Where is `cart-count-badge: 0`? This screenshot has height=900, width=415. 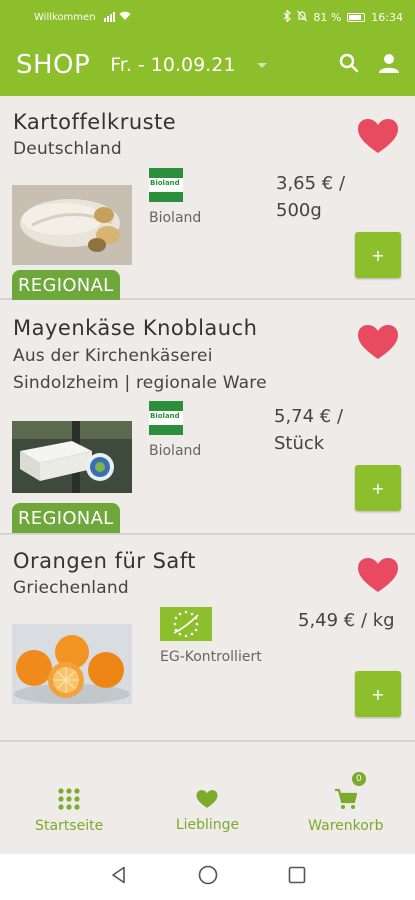
cart-count-badge: 0 is located at coordinates (358, 779).